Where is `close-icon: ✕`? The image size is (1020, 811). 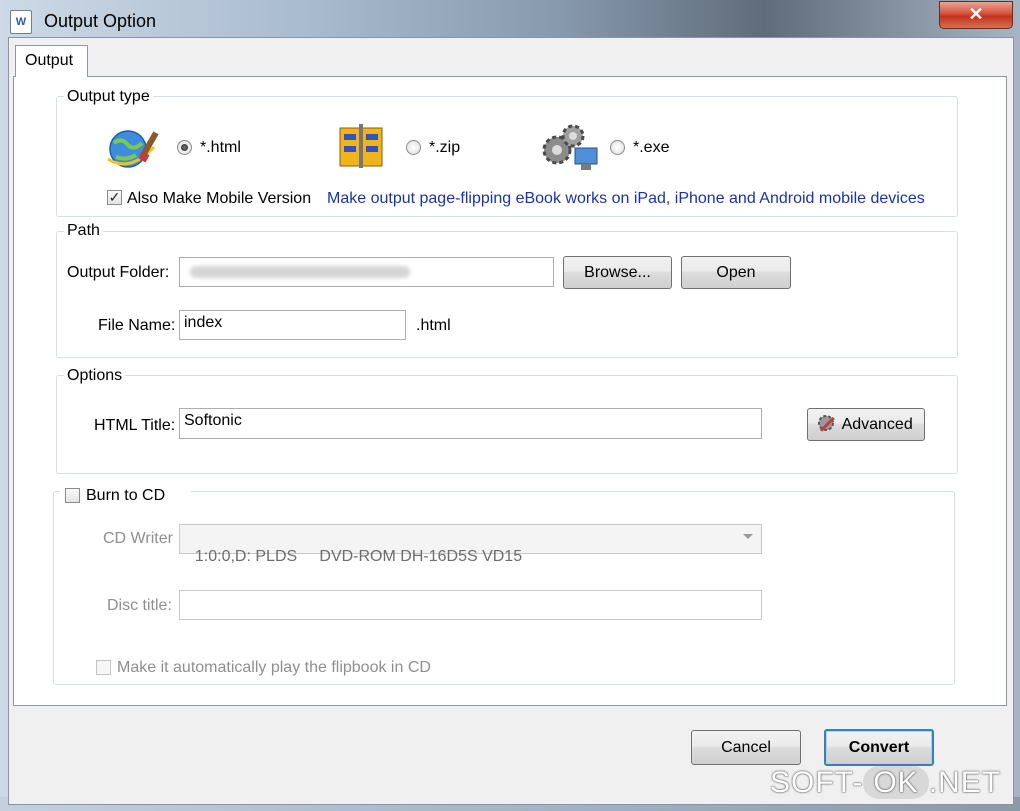 close-icon: ✕ is located at coordinates (976, 14).